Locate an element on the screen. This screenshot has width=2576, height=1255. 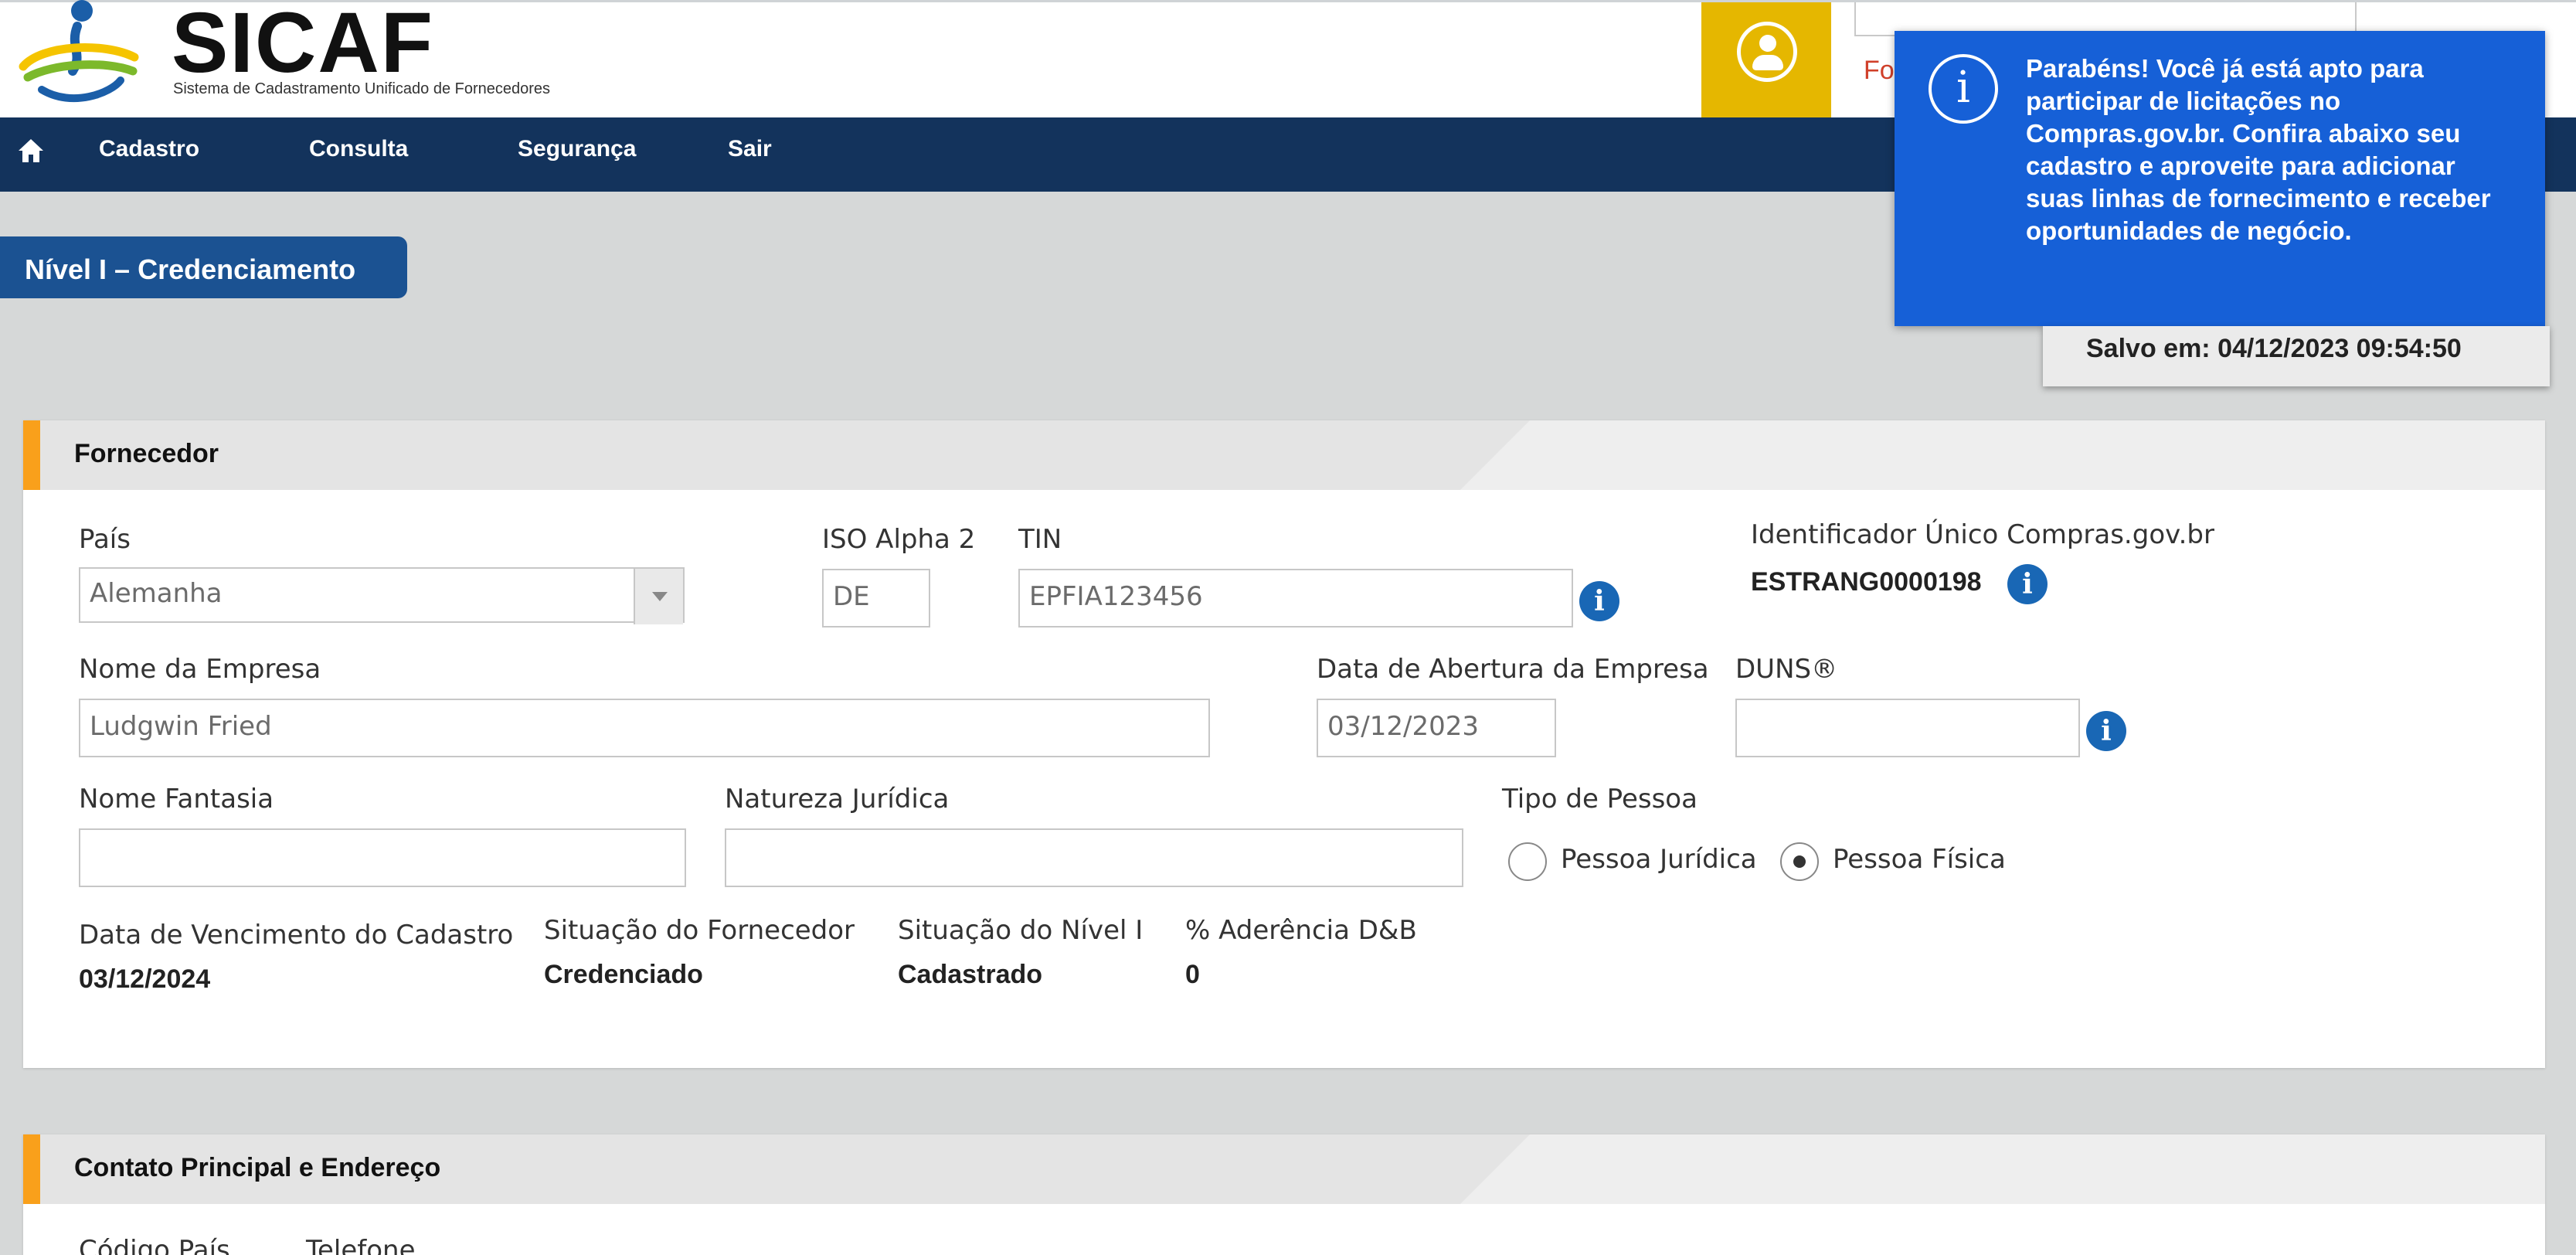
tin-label: TIN is located at coordinates (1040, 539).